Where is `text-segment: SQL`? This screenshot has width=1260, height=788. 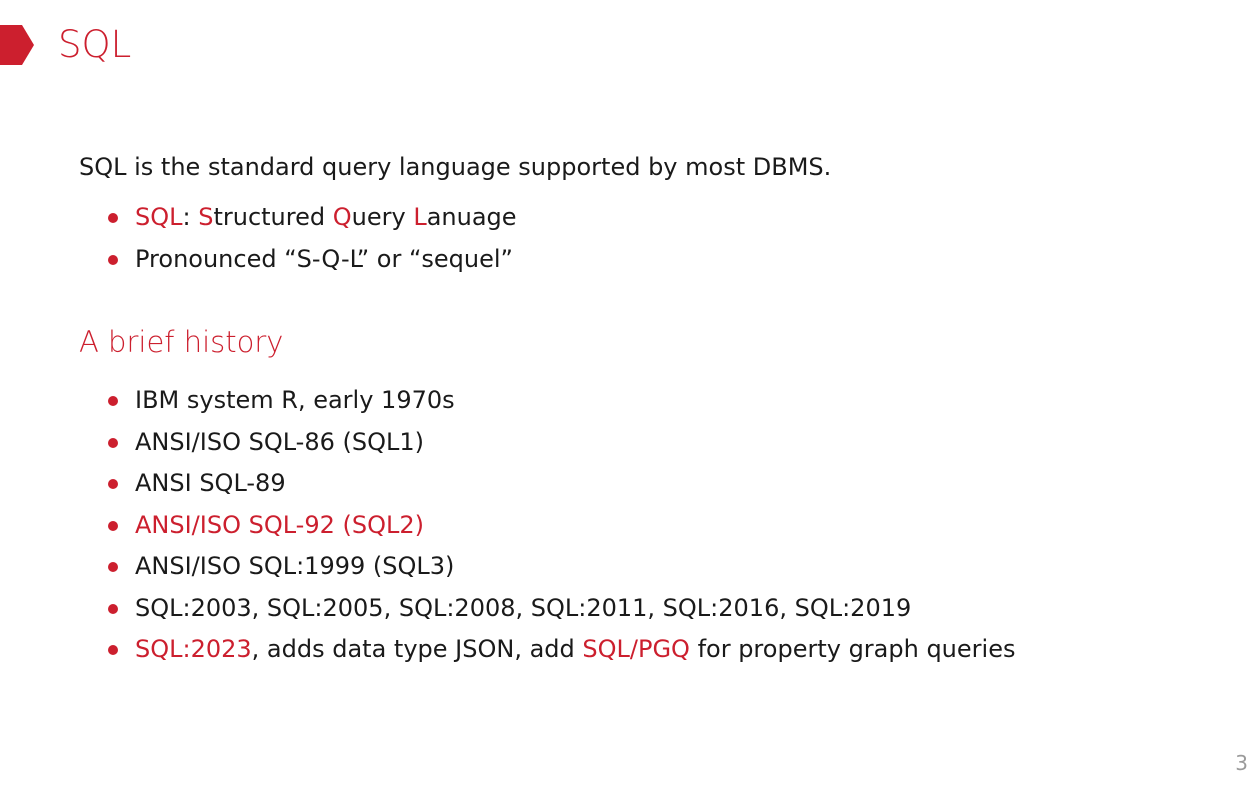 text-segment: SQL is located at coordinates (159, 217).